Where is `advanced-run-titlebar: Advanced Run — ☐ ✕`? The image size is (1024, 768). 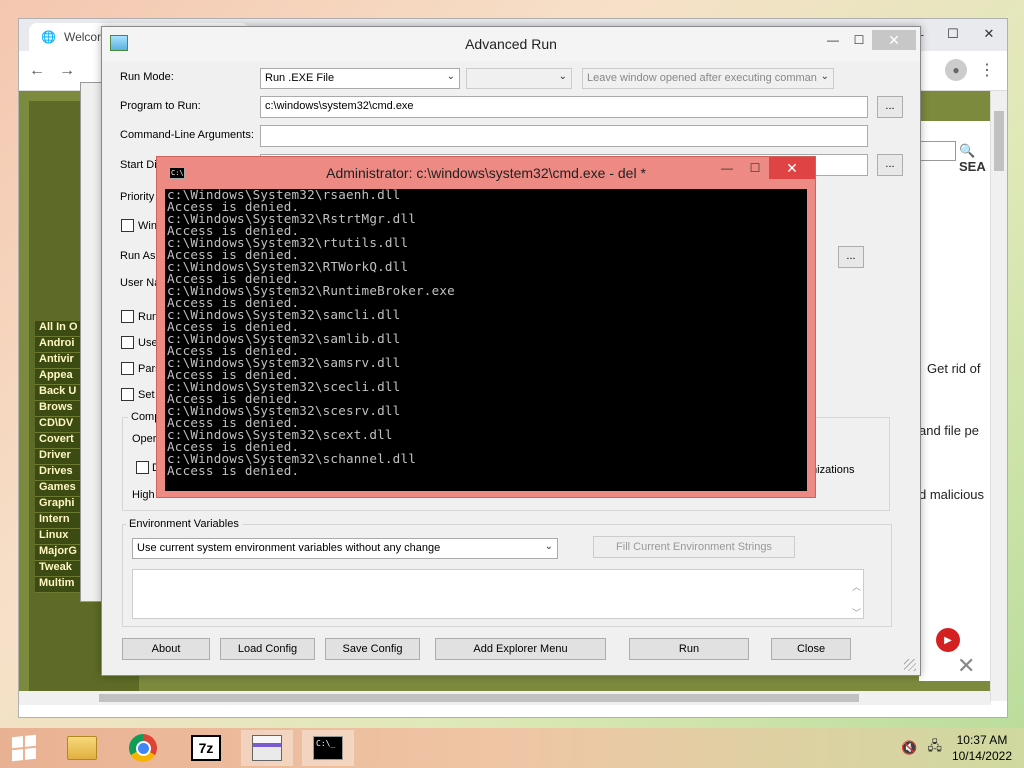
advanced-run-titlebar: Advanced Run — ☐ ✕ is located at coordinates (511, 44).